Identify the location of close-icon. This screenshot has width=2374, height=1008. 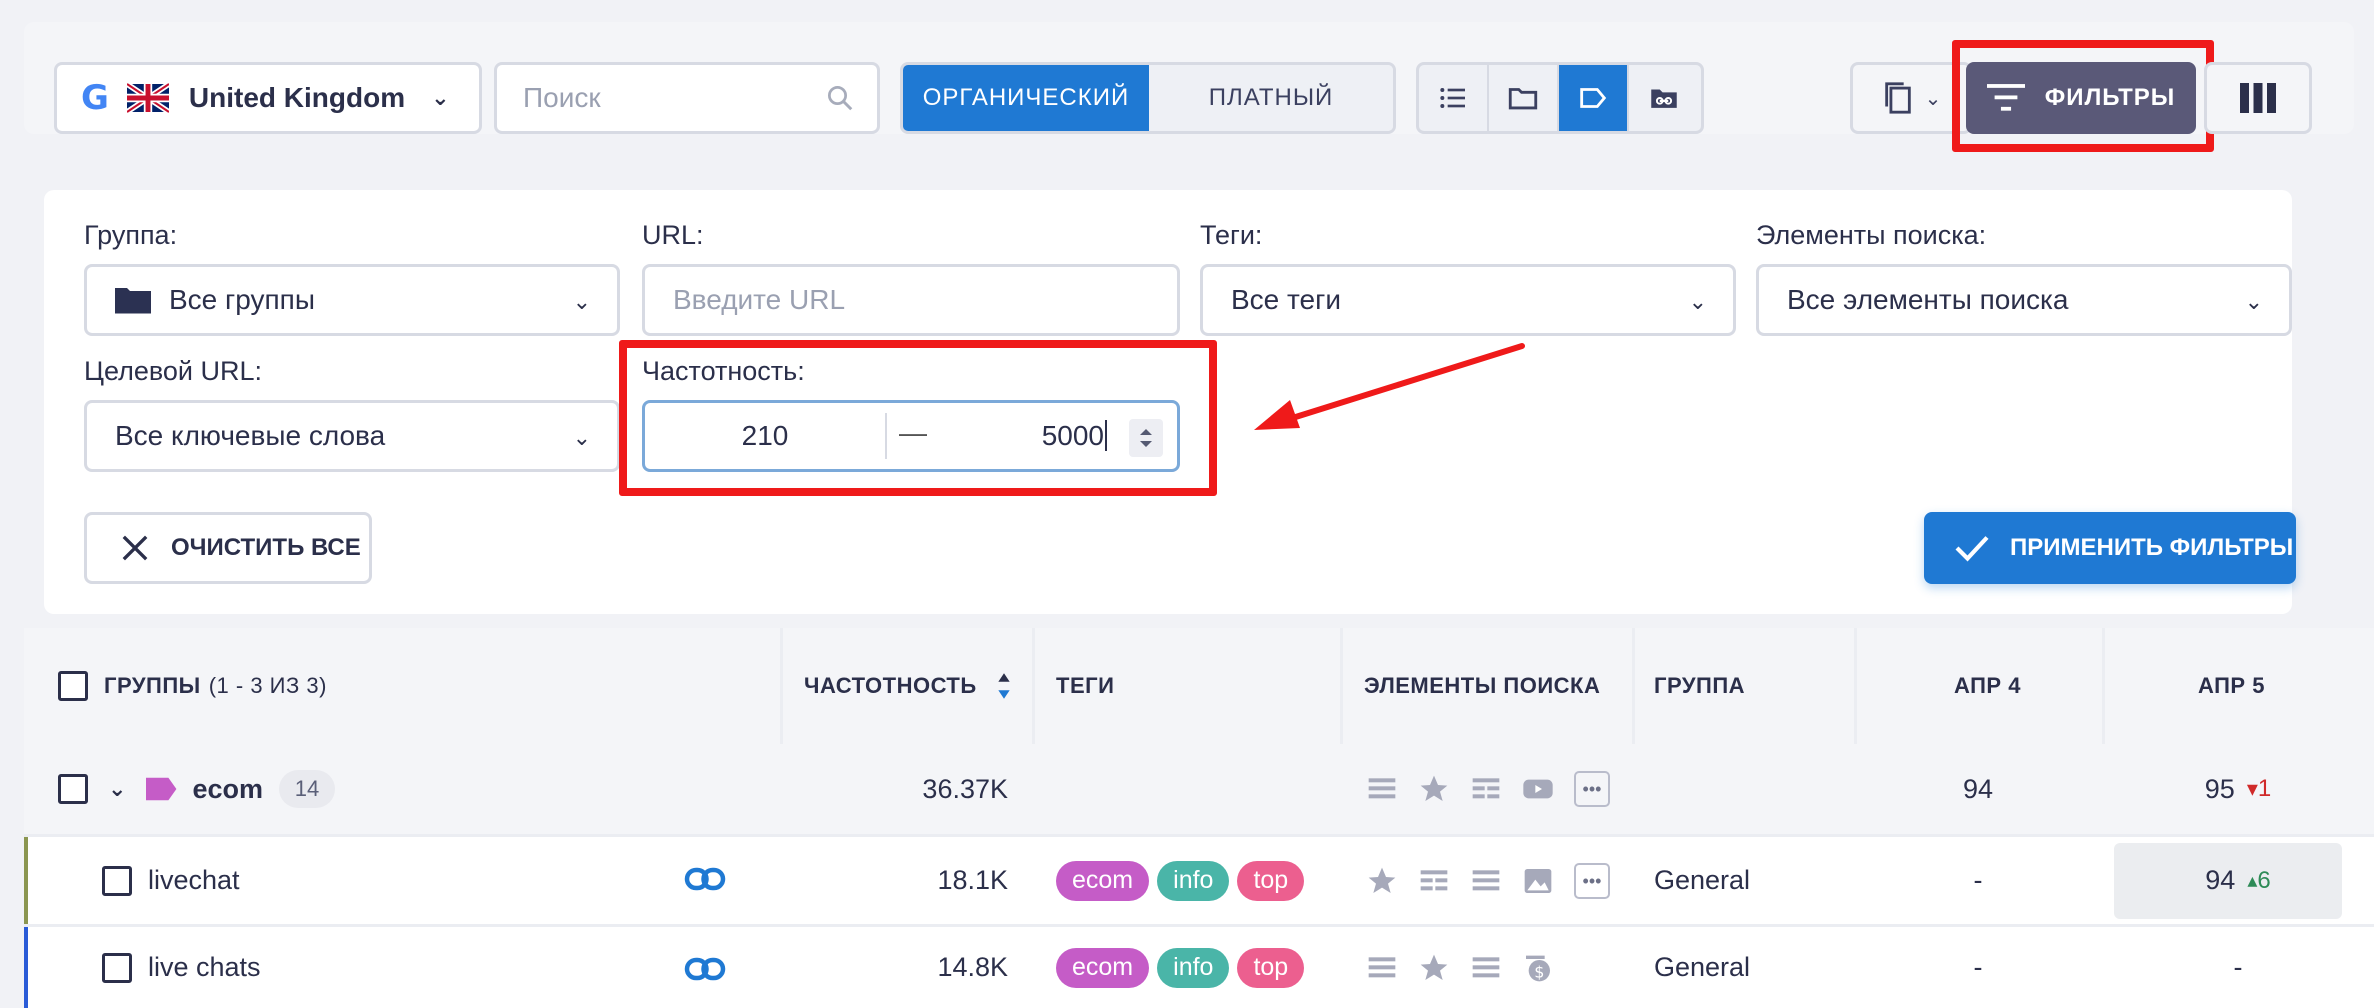
(135, 548).